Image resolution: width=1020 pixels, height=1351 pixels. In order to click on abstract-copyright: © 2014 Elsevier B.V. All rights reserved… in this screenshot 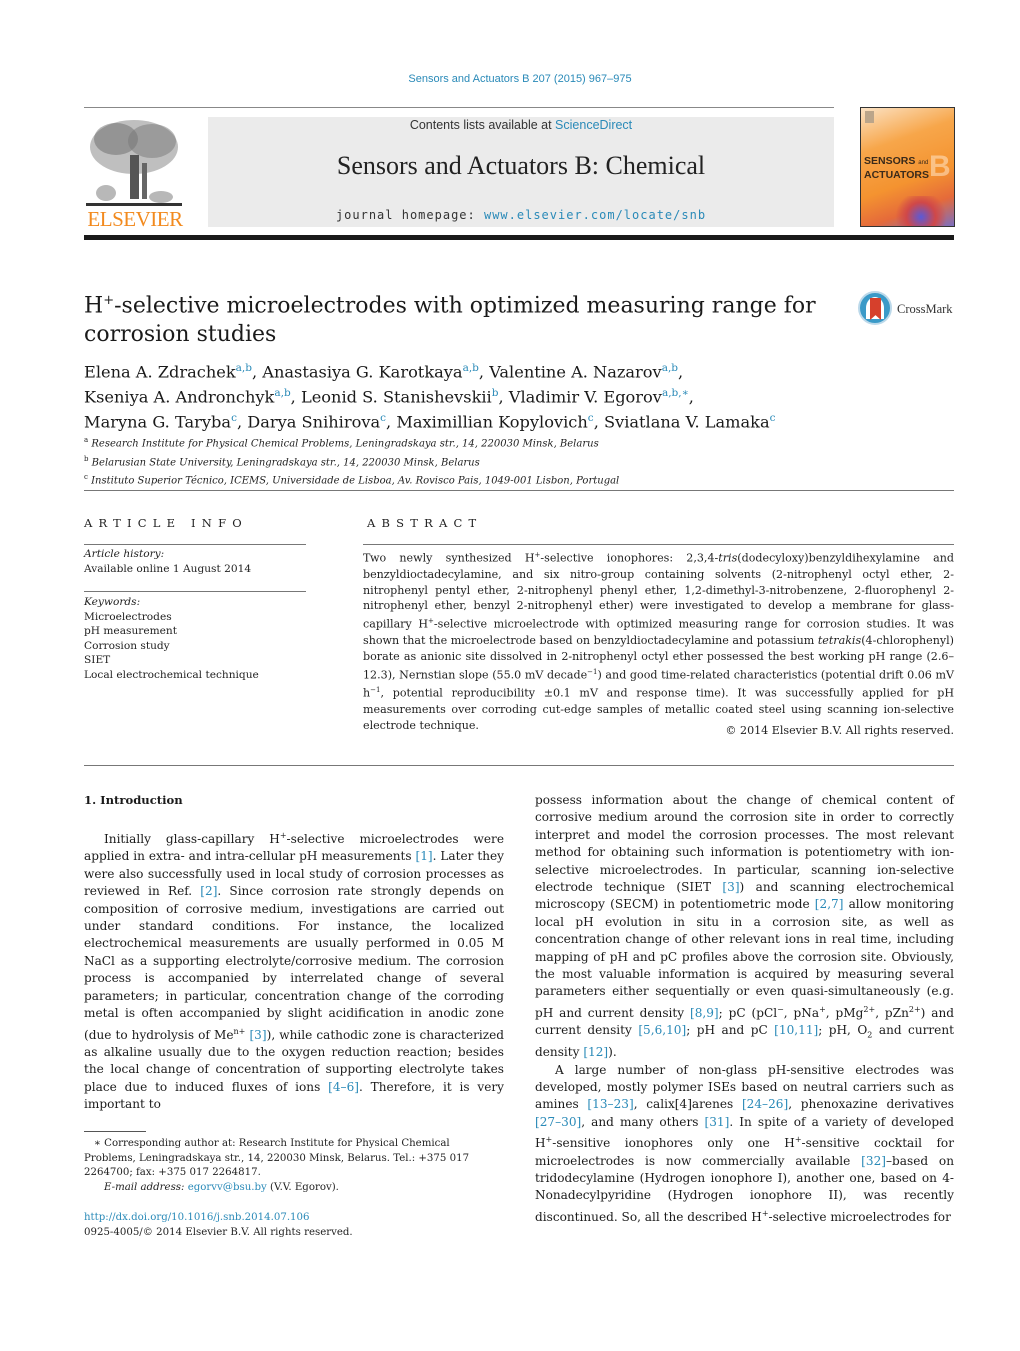, I will do `click(839, 730)`.